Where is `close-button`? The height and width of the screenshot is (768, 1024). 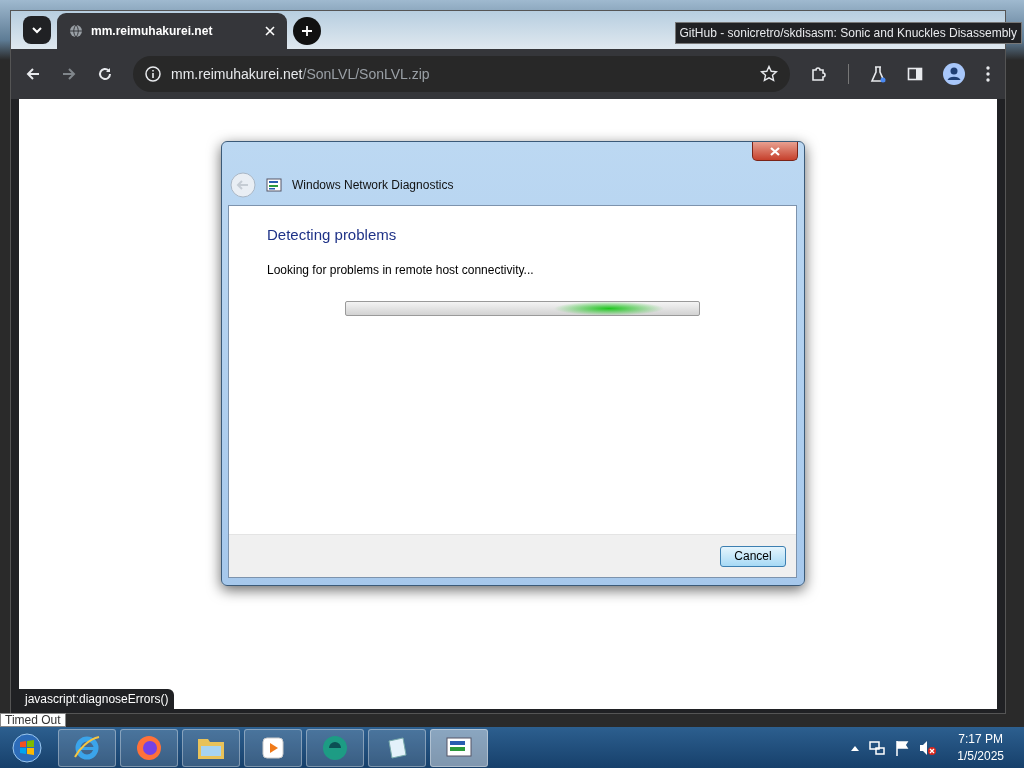
close-button is located at coordinates (775, 151).